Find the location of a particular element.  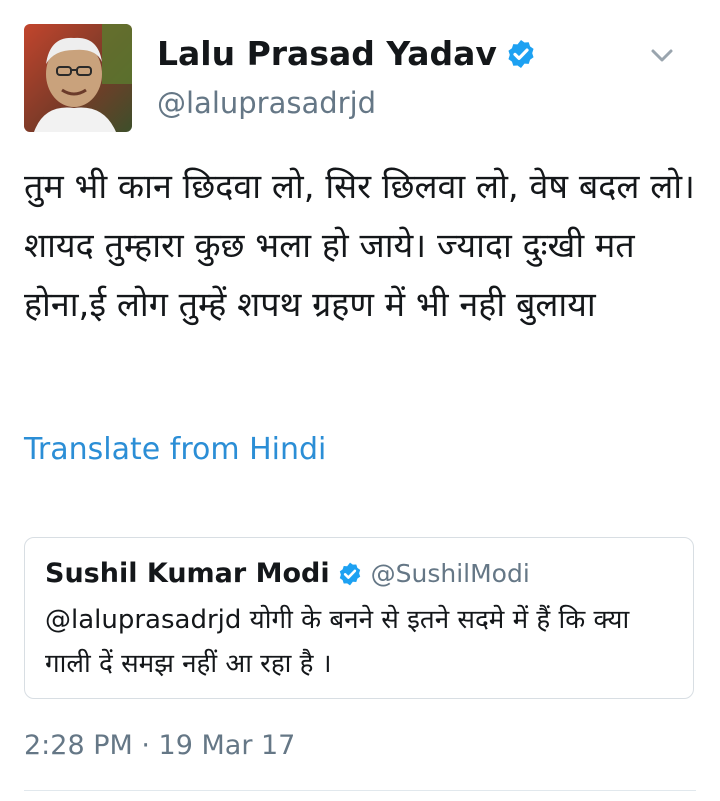

avatar-image is located at coordinates (78, 78).